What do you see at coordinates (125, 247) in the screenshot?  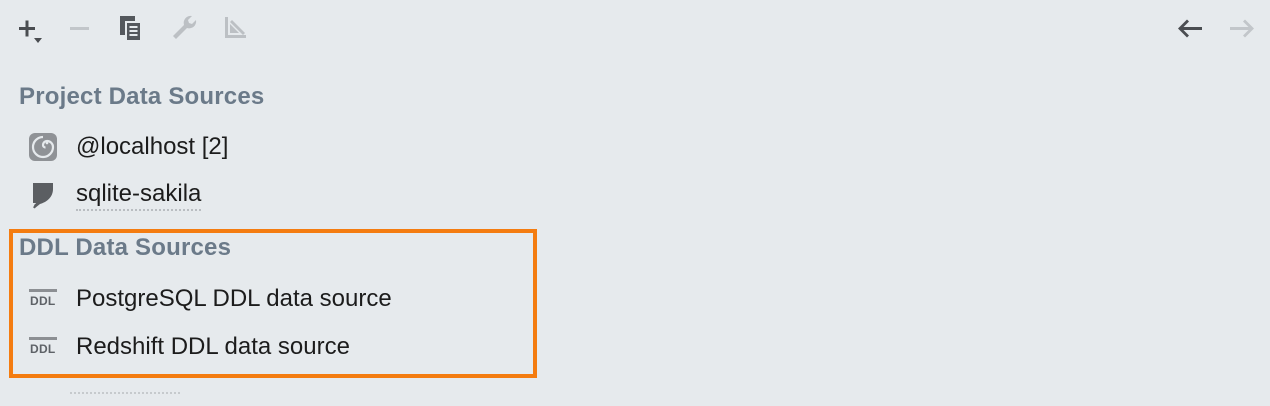 I see `ddl-data-sources-header: DDL Data Sources` at bounding box center [125, 247].